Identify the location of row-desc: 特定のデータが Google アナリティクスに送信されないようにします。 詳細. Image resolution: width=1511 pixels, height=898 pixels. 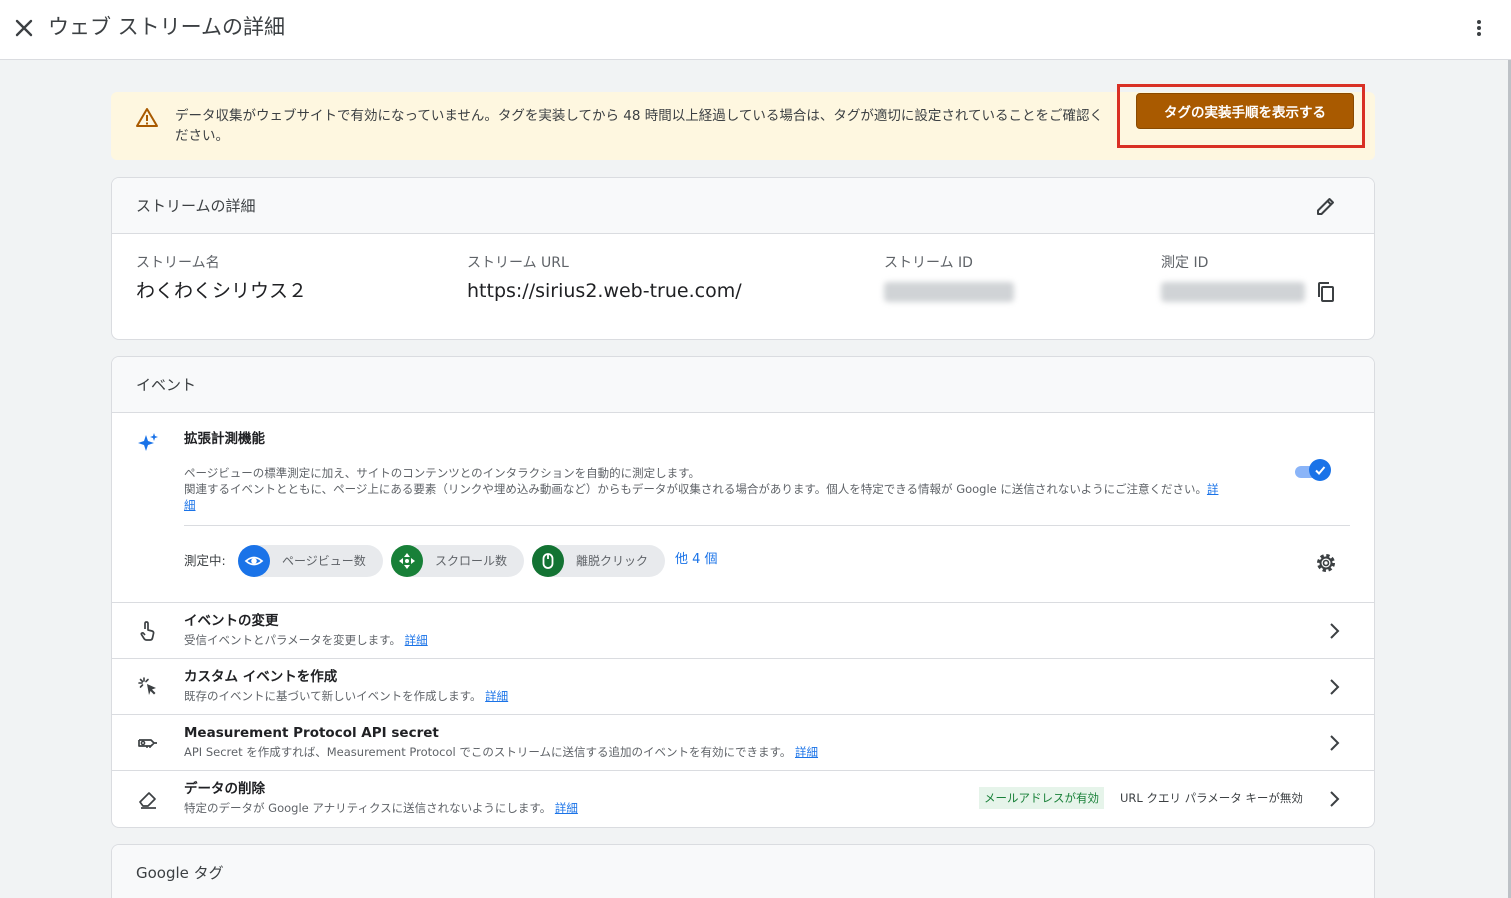
(381, 808).